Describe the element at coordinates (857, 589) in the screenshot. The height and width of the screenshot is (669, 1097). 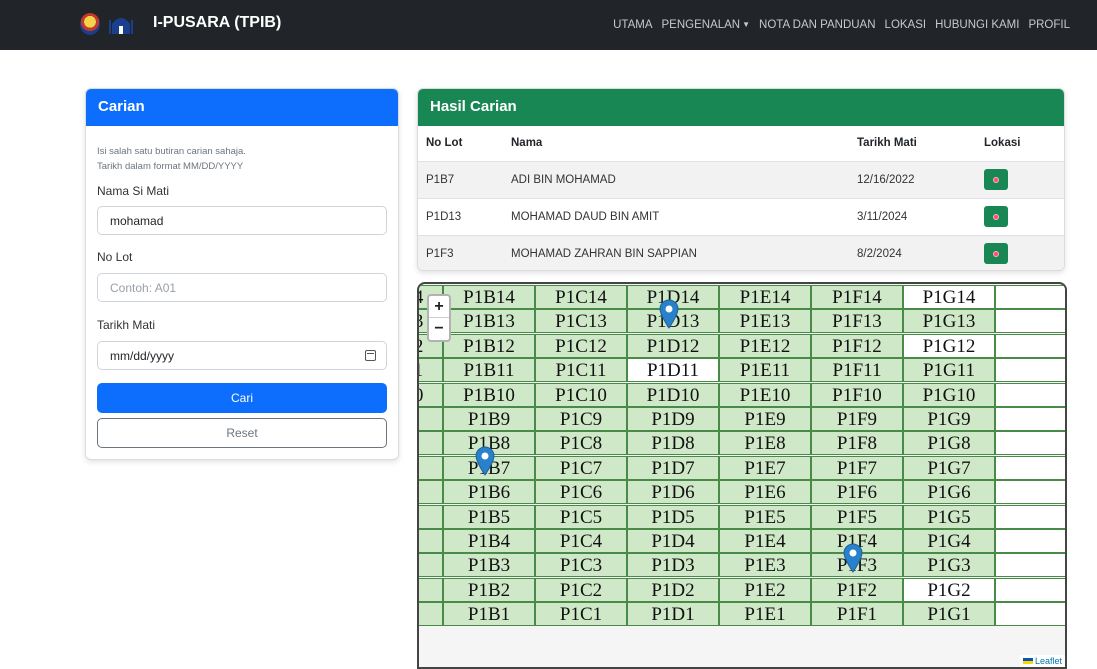
I see `plot-cell: P1F2` at that location.